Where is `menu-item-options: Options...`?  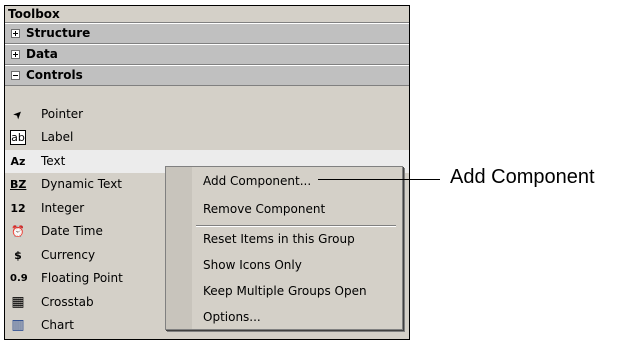
menu-item-options: Options... is located at coordinates (232, 317).